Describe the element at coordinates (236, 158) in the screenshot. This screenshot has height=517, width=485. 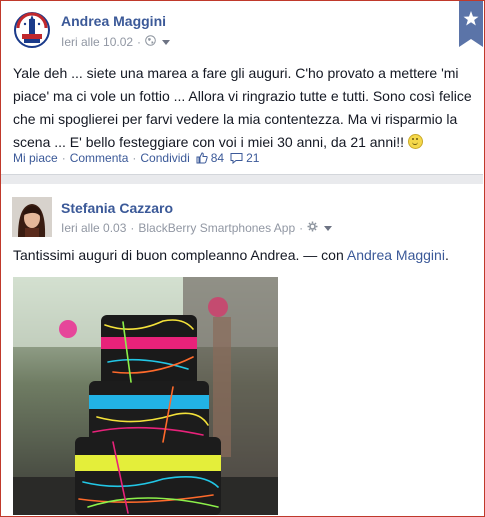
I see `comment-icon` at that location.